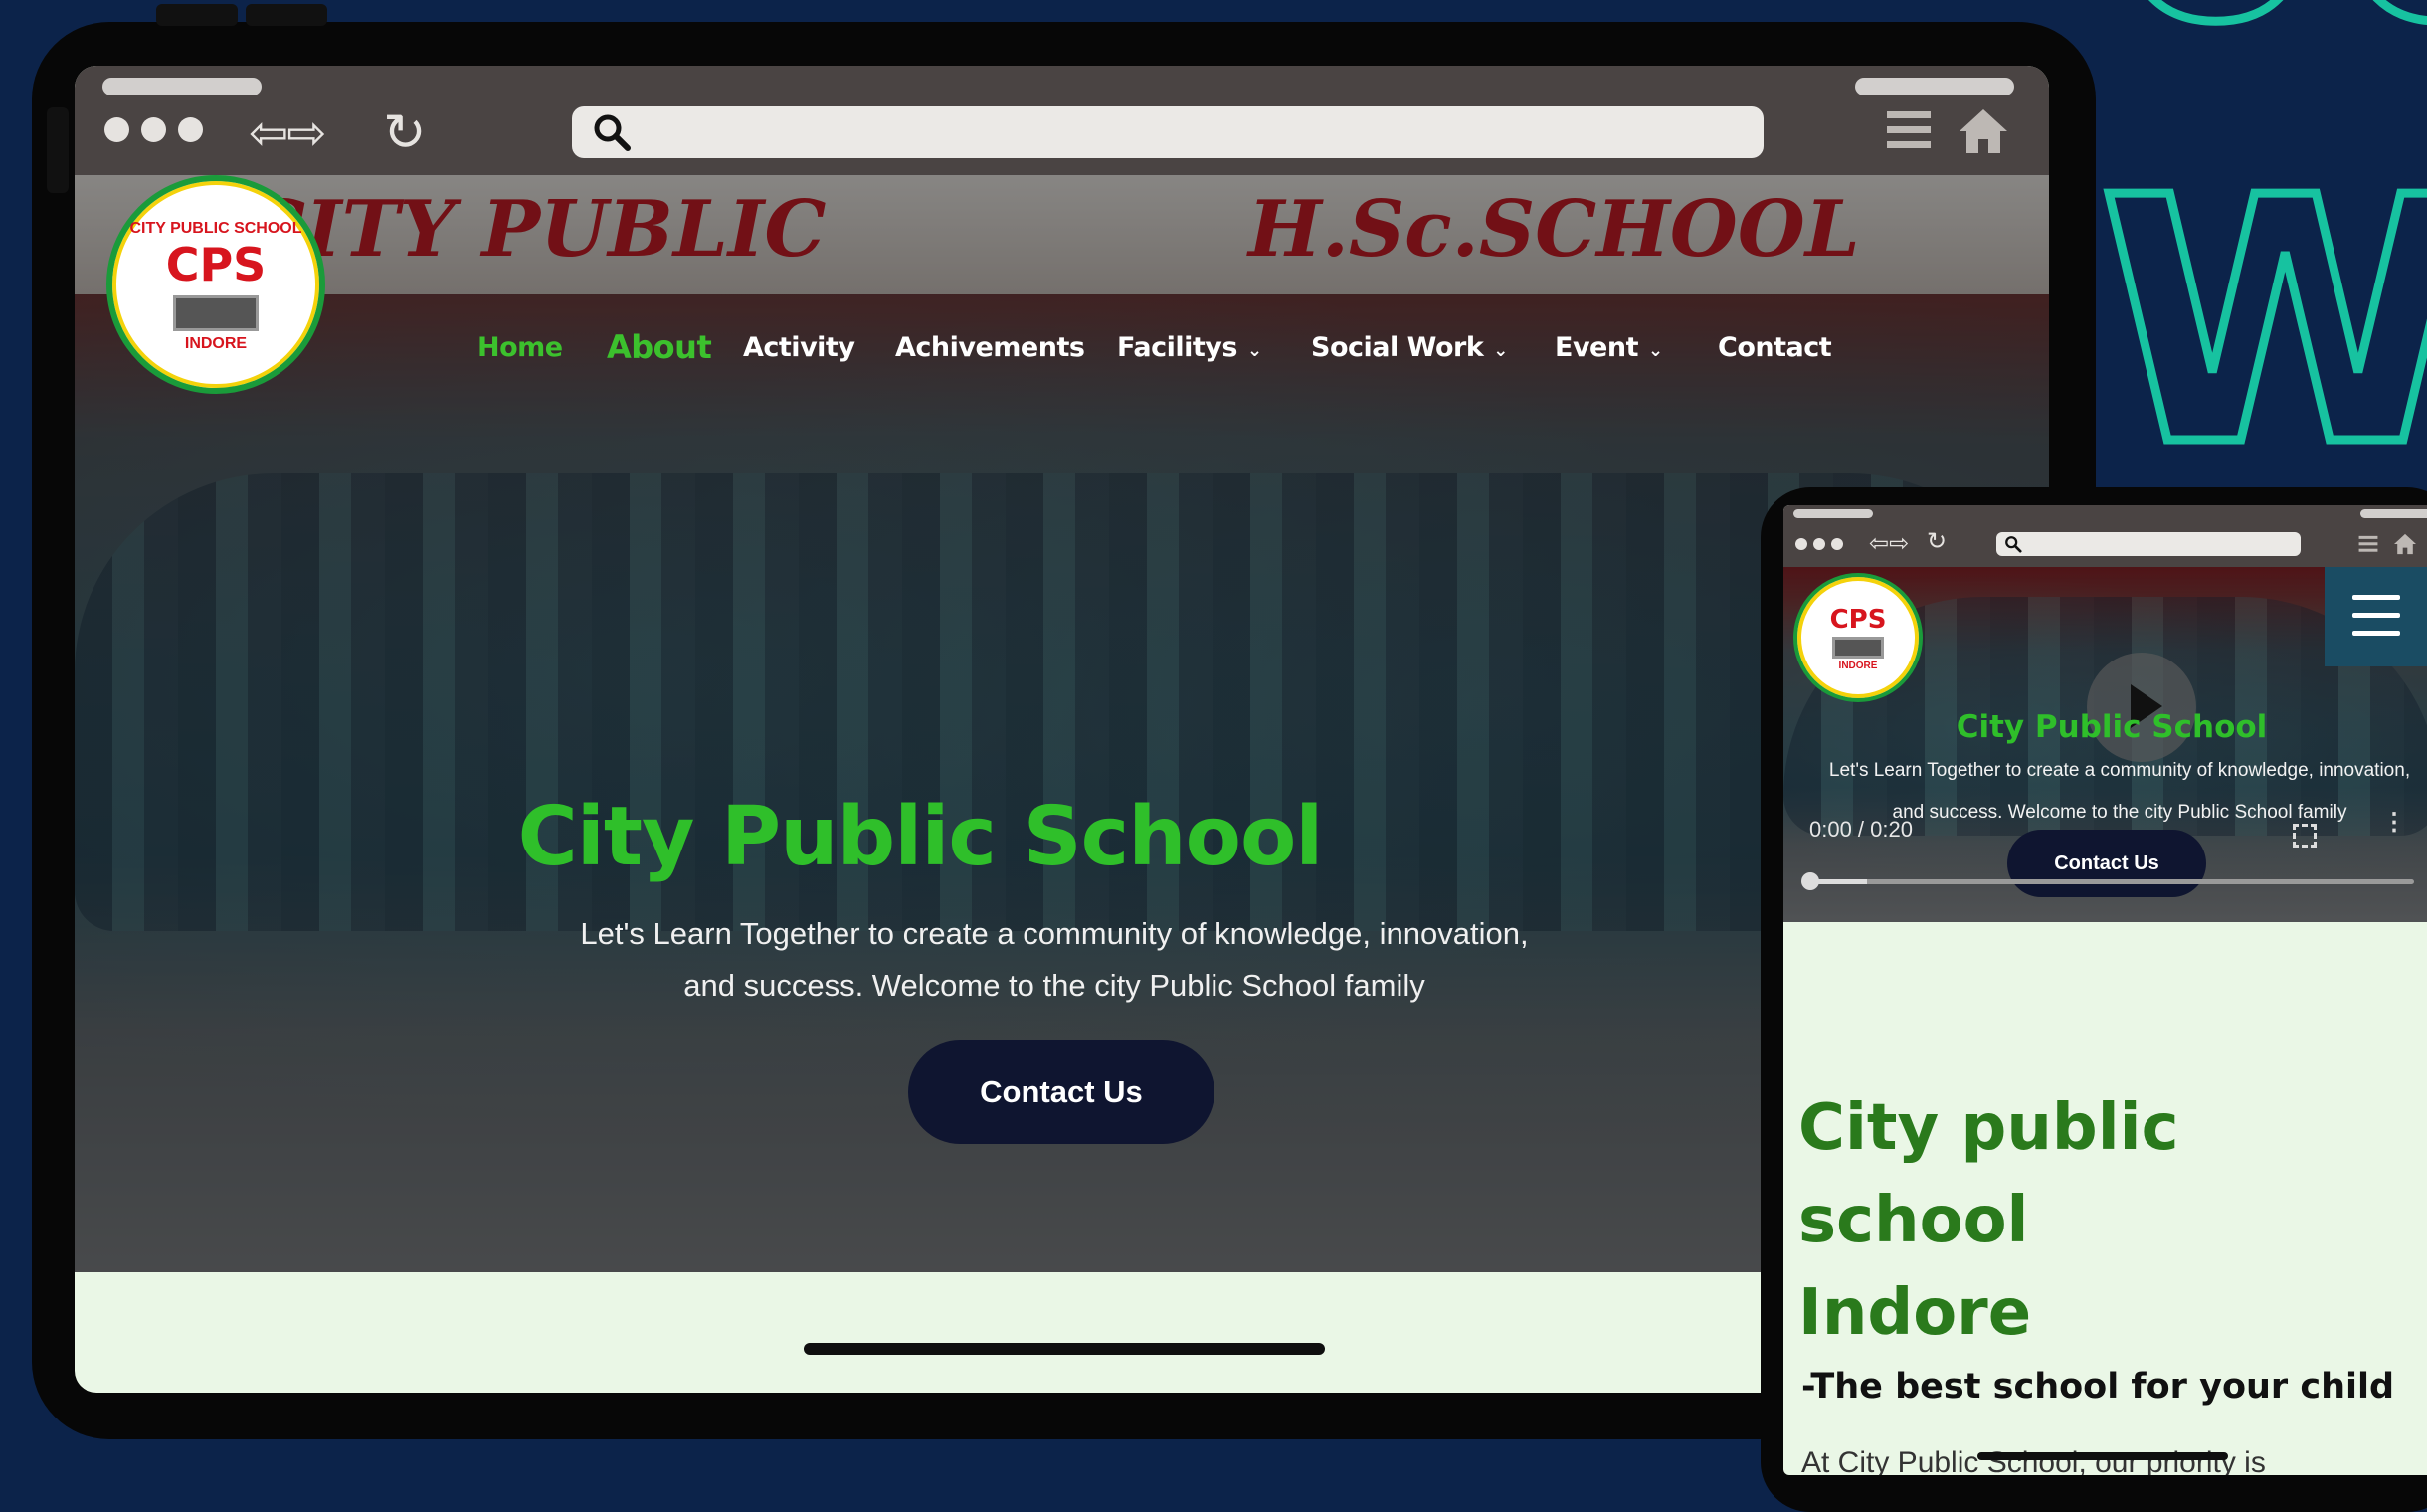 The image size is (2427, 1512). What do you see at coordinates (215, 228) in the screenshot?
I see `logo-ring-text: CITY PUBLIC SCHOOL` at bounding box center [215, 228].